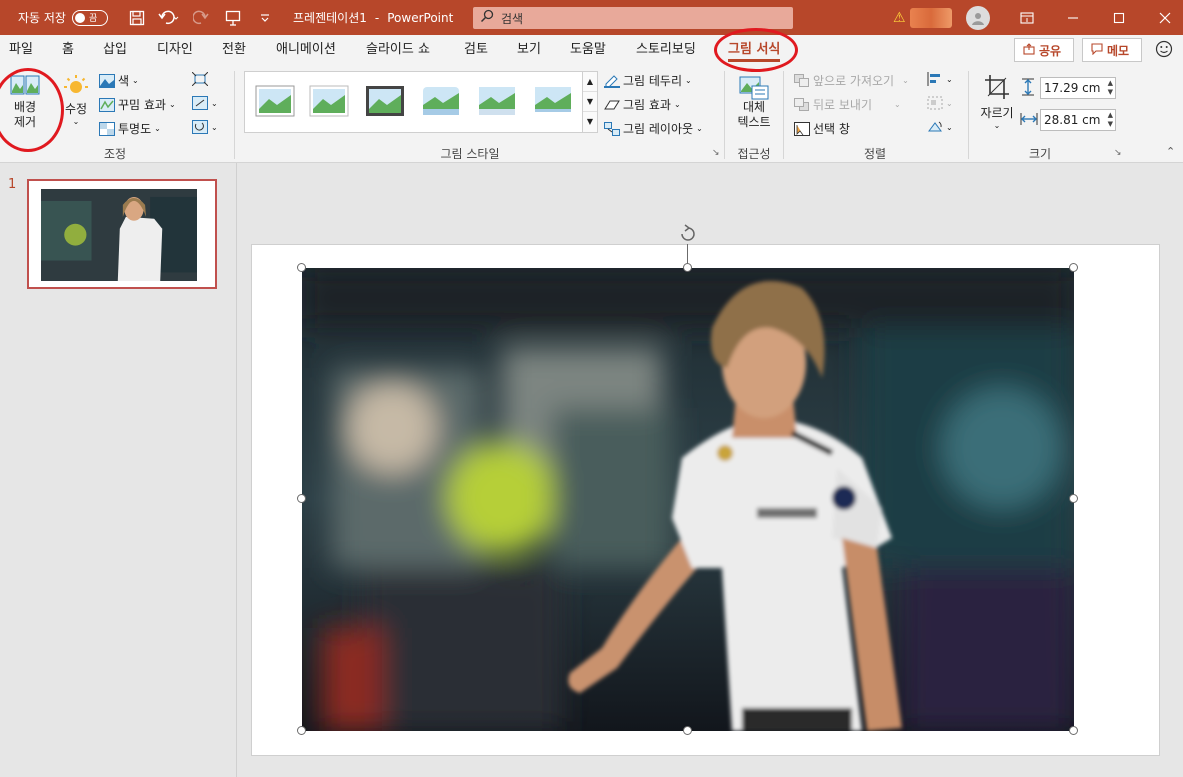 This screenshot has height=777, width=1183. Describe the element at coordinates (783, 115) in the screenshot. I see `group-separator` at that location.